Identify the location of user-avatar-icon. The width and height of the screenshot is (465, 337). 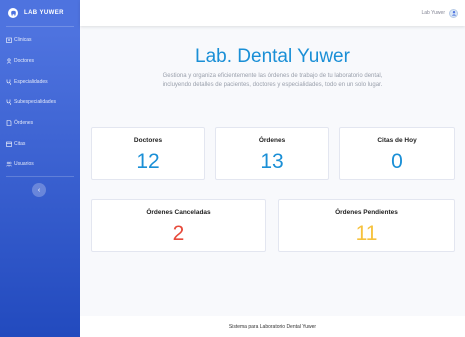
(453, 13).